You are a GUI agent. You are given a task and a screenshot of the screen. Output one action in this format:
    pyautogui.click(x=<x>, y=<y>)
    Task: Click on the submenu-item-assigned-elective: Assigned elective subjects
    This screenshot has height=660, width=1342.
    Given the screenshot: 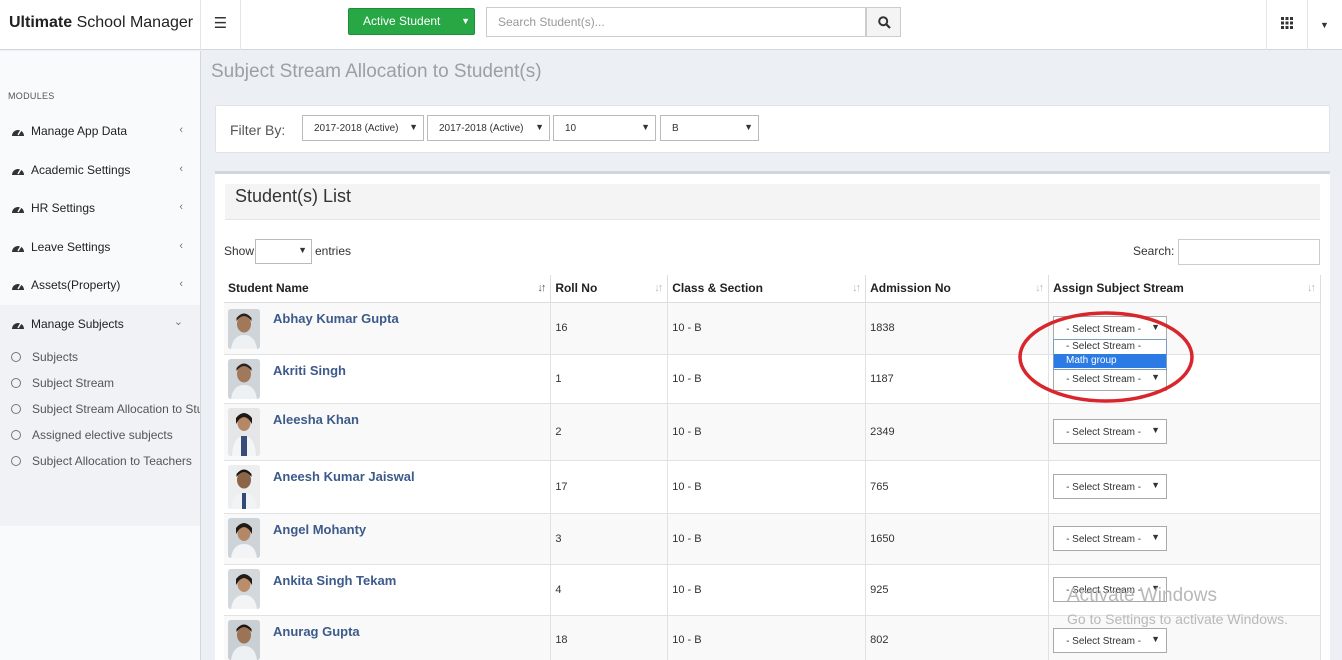 What is the action you would take?
    pyautogui.click(x=100, y=435)
    